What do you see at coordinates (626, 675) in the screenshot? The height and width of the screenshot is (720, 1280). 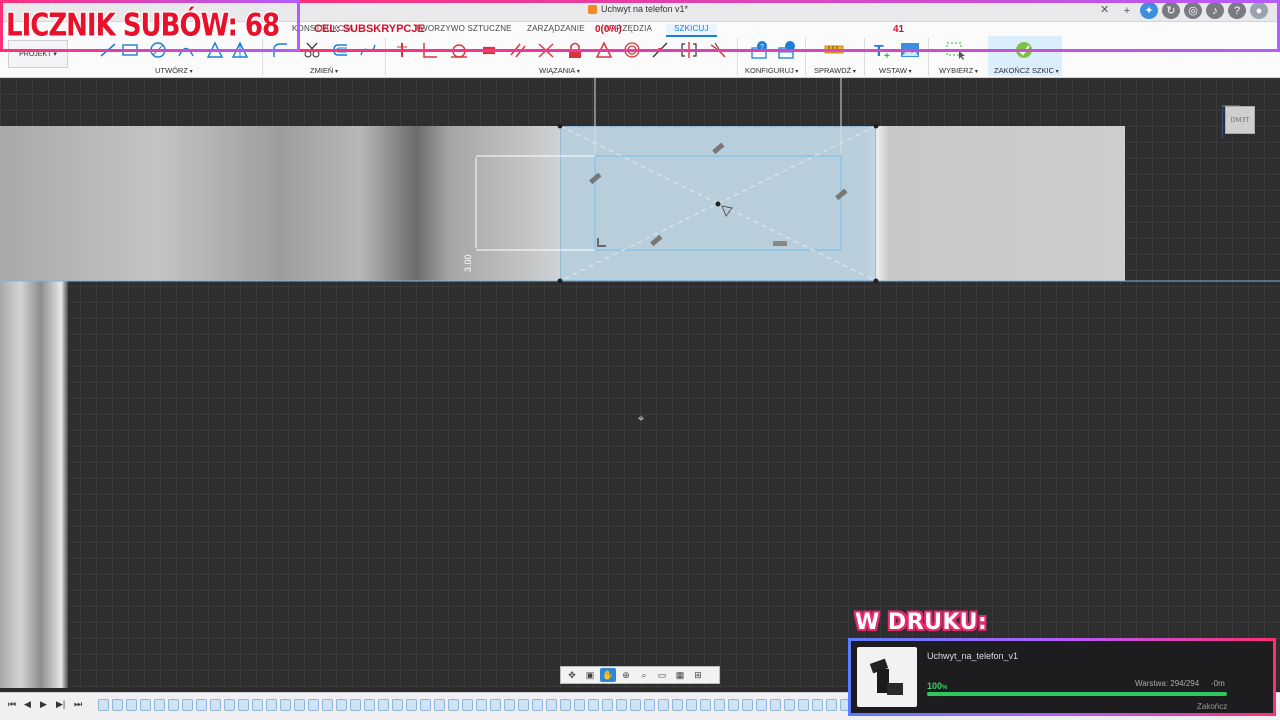 I see `zoom-icon: ⊕` at bounding box center [626, 675].